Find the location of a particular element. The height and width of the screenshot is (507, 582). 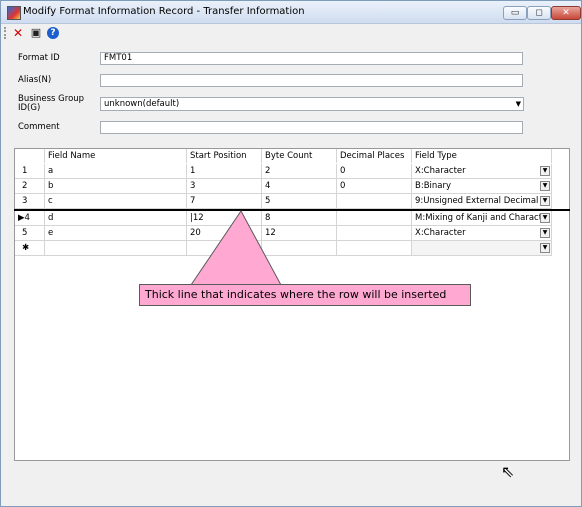

start-position-cell: 3 is located at coordinates (224, 186).